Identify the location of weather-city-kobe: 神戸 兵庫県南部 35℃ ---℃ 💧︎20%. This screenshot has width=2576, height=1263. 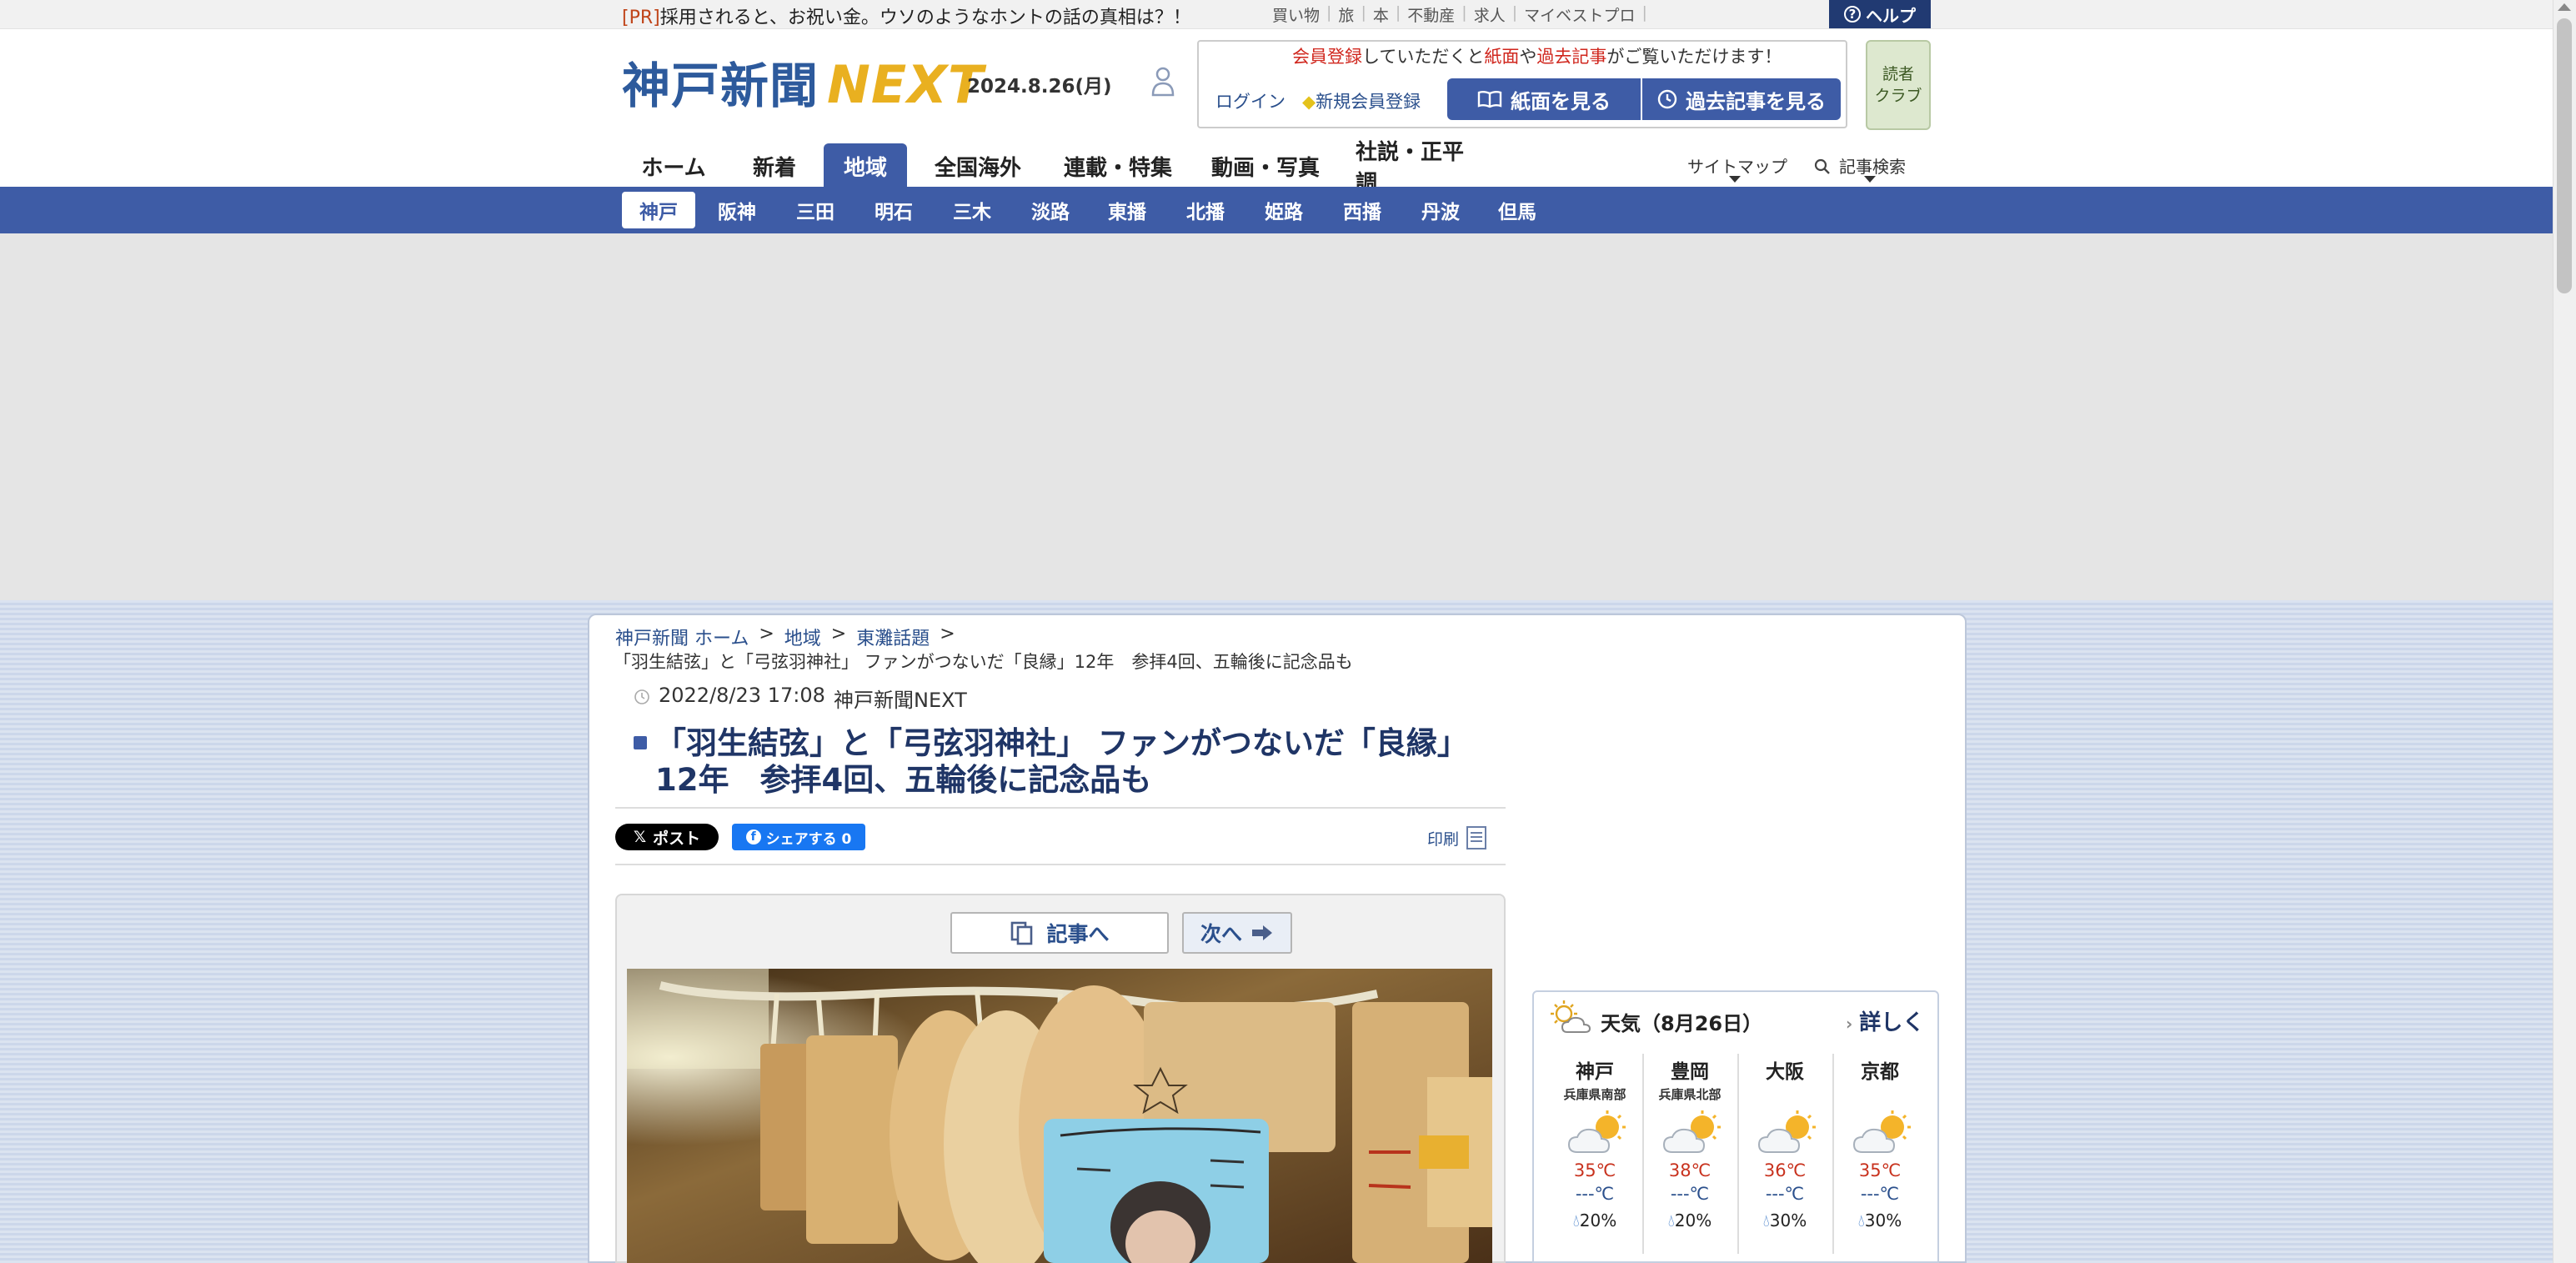
(1595, 1142).